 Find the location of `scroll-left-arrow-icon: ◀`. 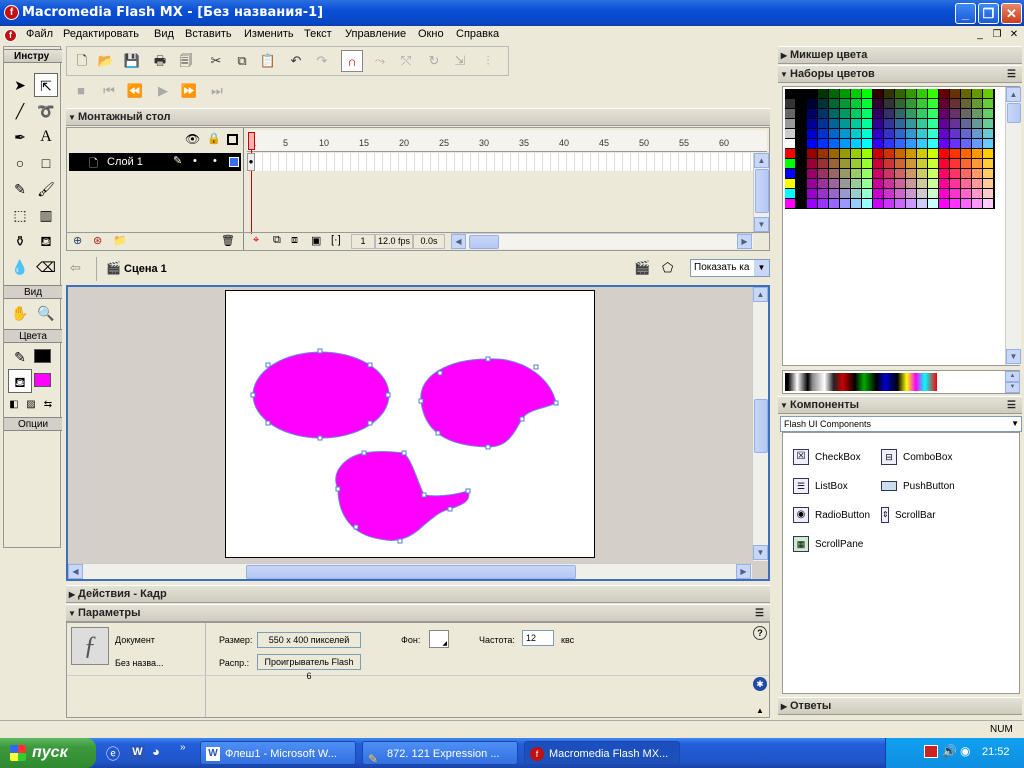

scroll-left-arrow-icon: ◀ is located at coordinates (458, 241).